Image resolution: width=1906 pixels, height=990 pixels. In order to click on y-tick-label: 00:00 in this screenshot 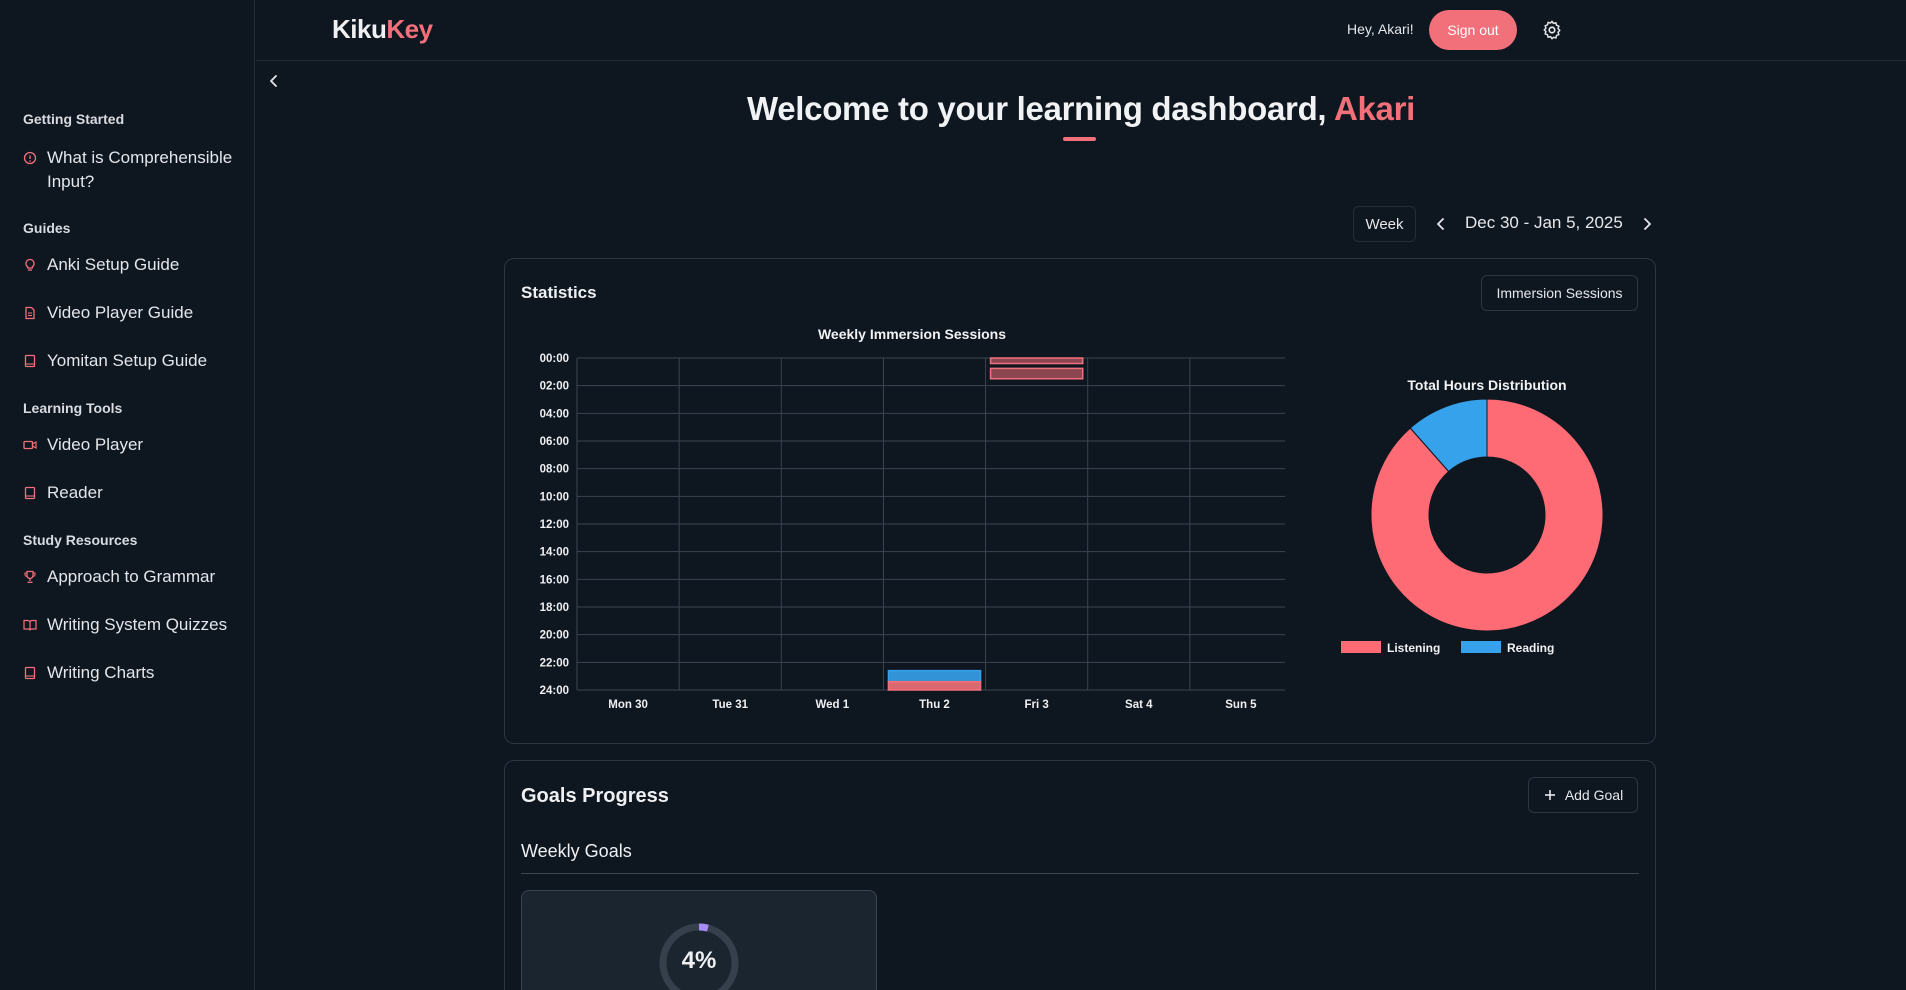, I will do `click(554, 359)`.